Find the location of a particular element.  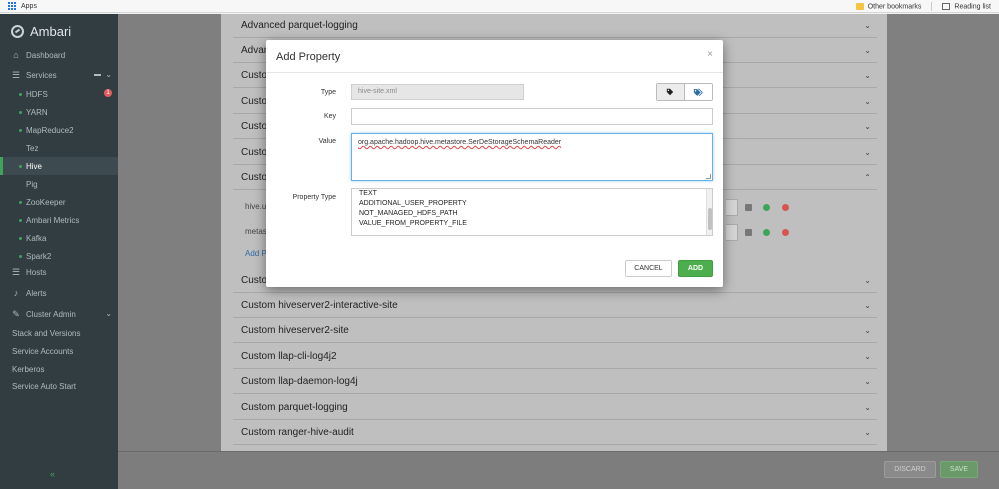

property-type-option: VALUE_FROM_PROPERTY_FILE is located at coordinates (532, 224).